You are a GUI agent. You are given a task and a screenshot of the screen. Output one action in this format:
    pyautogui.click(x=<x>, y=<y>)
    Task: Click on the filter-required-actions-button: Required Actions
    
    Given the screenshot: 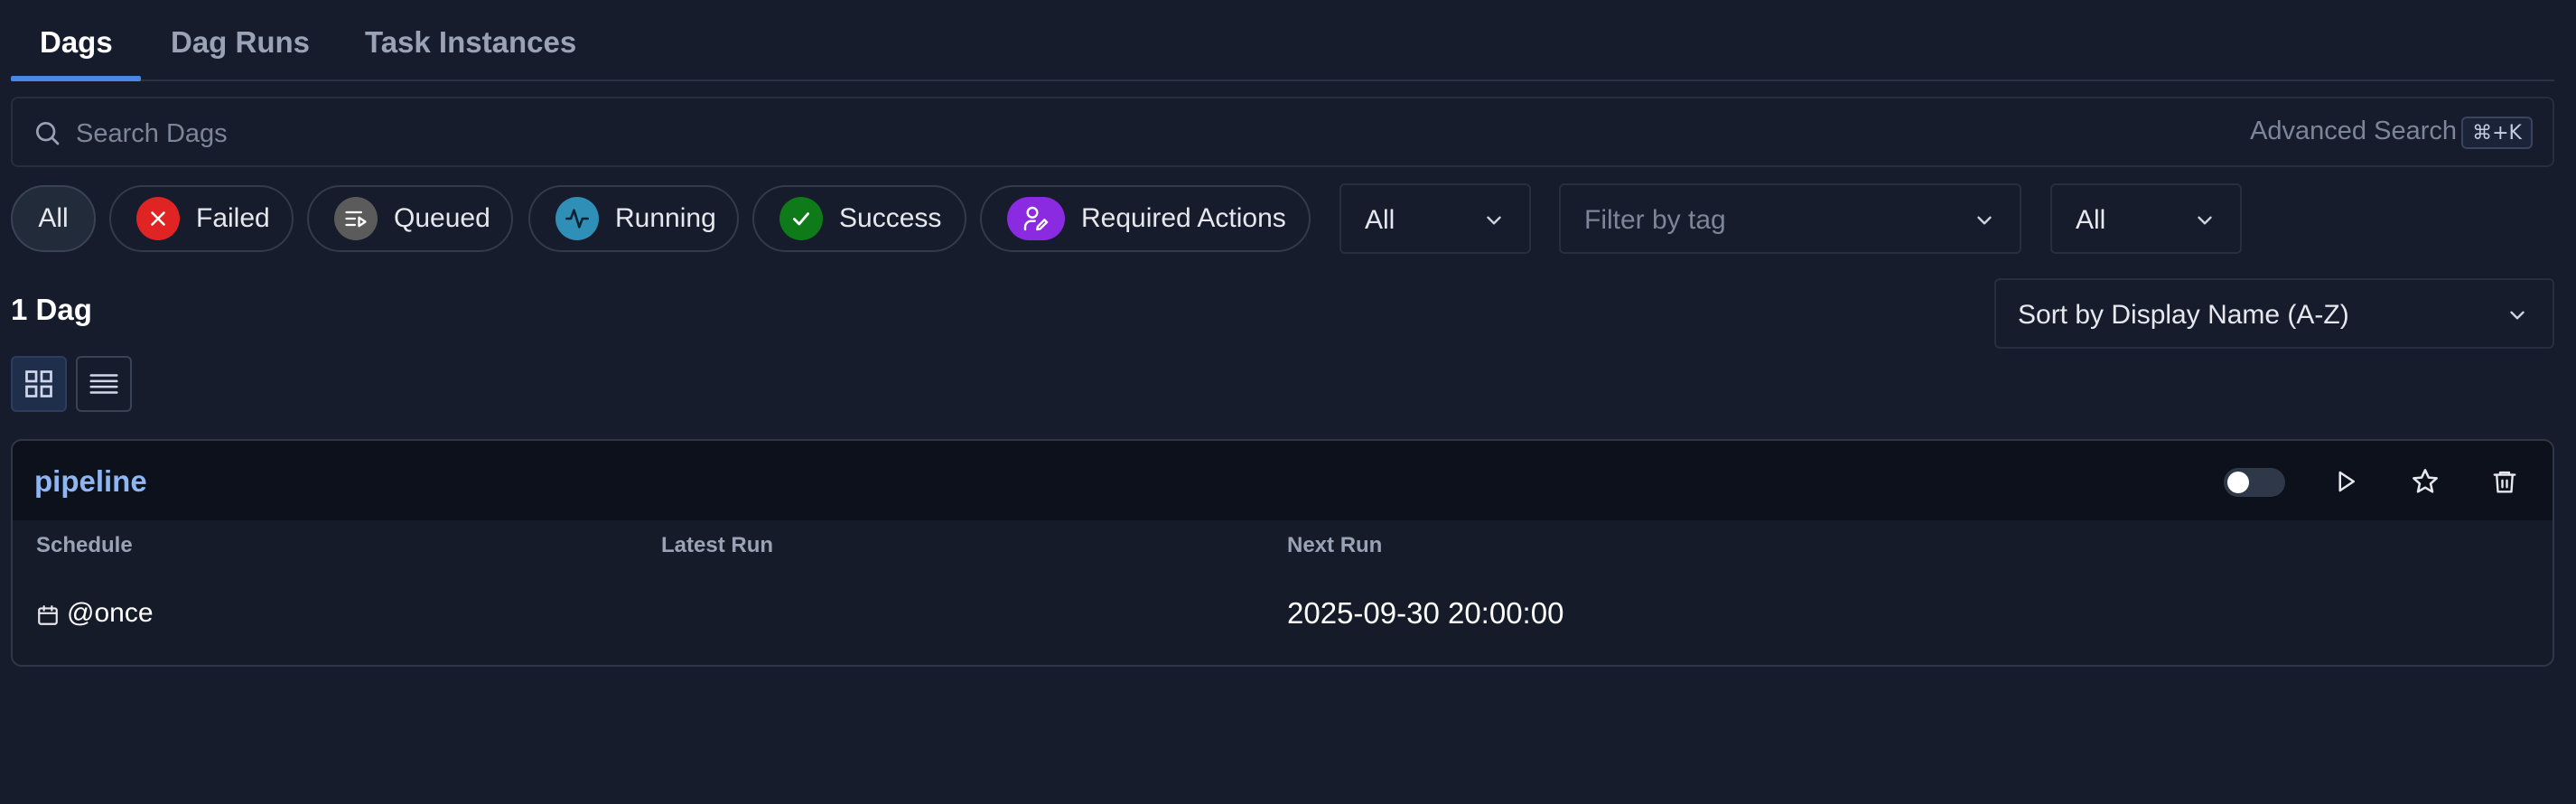 What is the action you would take?
    pyautogui.click(x=1145, y=218)
    